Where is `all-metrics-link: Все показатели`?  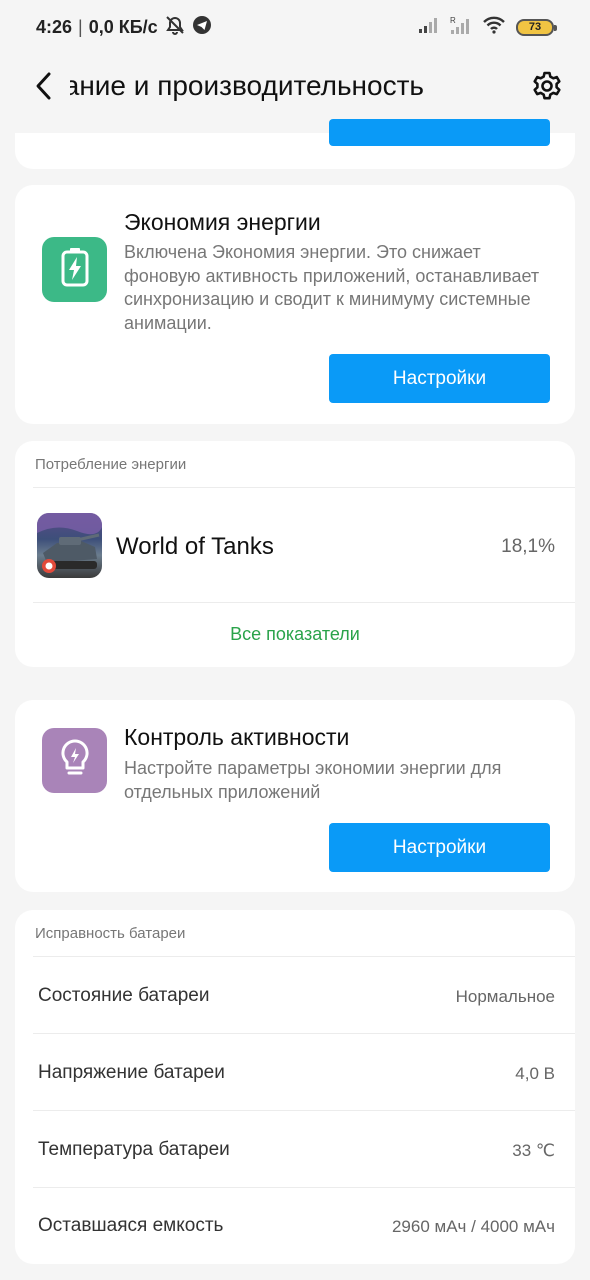 all-metrics-link: Все показатели is located at coordinates (295, 634).